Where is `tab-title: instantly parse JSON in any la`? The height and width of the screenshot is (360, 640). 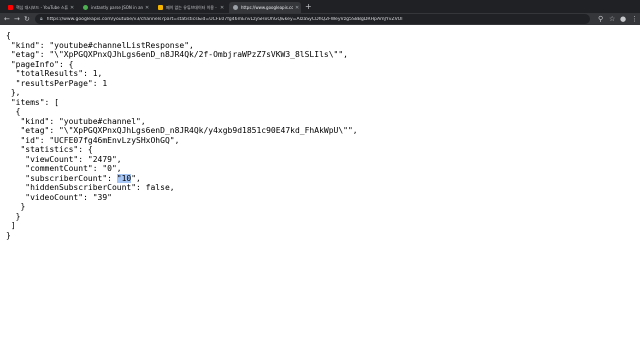 tab-title: instantly parse JSON in any la is located at coordinates (117, 7).